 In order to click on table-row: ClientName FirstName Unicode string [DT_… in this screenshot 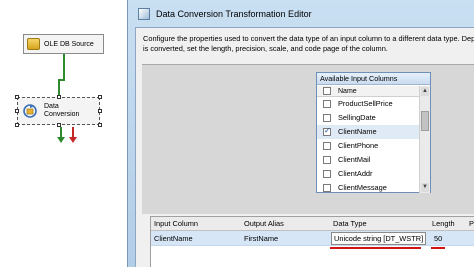, I will do `click(312, 238)`.